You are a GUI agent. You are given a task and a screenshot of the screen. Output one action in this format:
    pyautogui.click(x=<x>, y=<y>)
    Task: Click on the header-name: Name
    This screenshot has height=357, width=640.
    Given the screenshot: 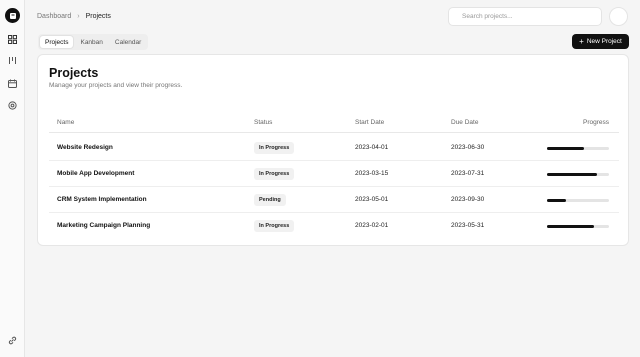 What is the action you would take?
    pyautogui.click(x=65, y=122)
    